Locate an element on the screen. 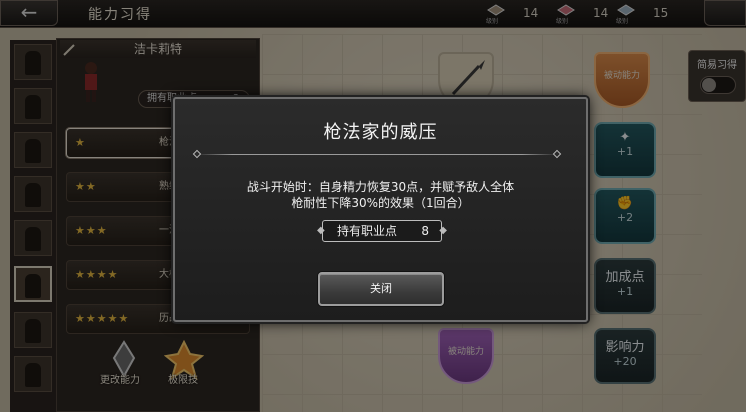  skill-description-line2: 枪耐性下降30%的效果（1回合） is located at coordinates (380, 203).